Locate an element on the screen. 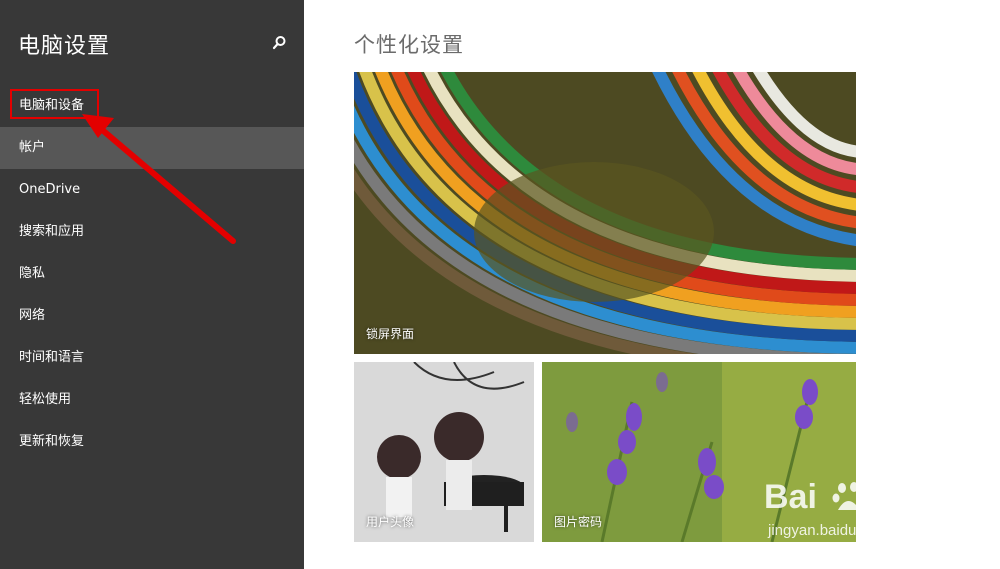 The height and width of the screenshot is (569, 1000). nav-item-accounts: 帐户 is located at coordinates (152, 148).